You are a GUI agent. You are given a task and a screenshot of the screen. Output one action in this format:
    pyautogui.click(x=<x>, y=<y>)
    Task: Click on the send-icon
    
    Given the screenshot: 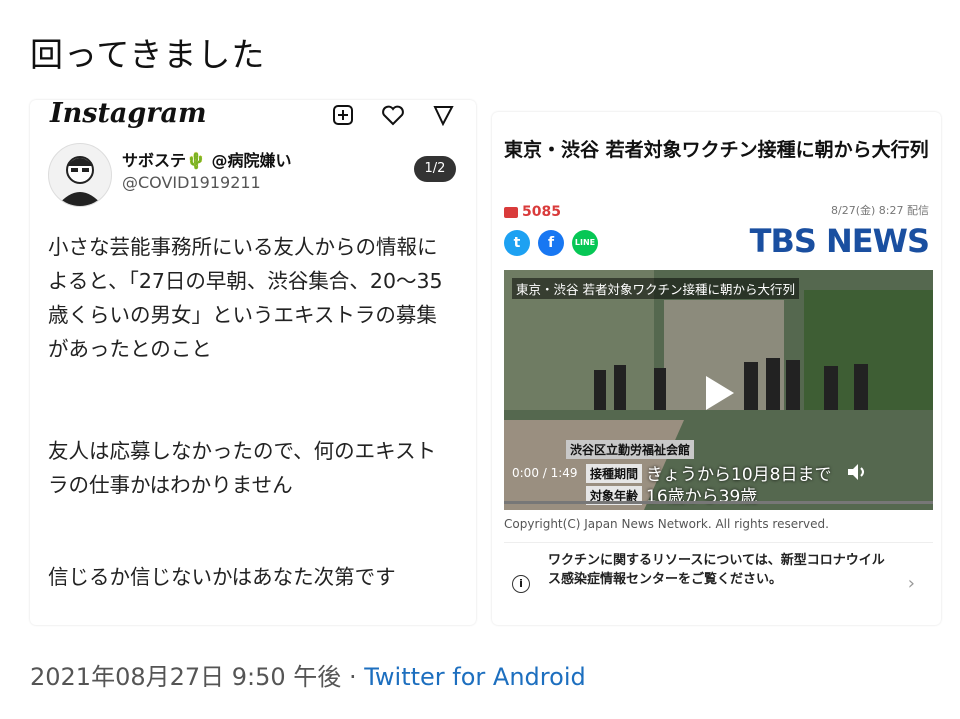 What is the action you would take?
    pyautogui.click(x=443, y=115)
    